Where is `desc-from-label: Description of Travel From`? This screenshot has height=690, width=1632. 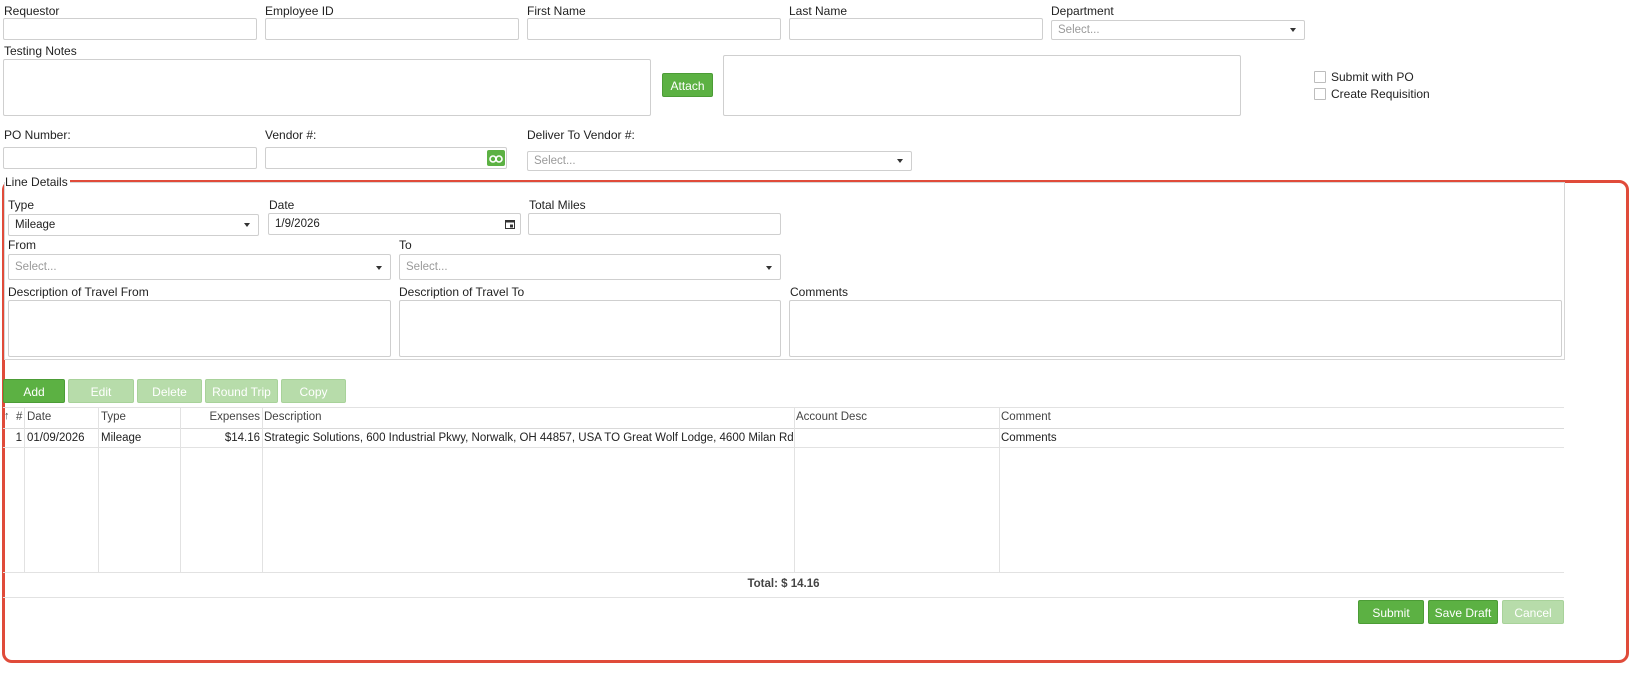 desc-from-label: Description of Travel From is located at coordinates (78, 292).